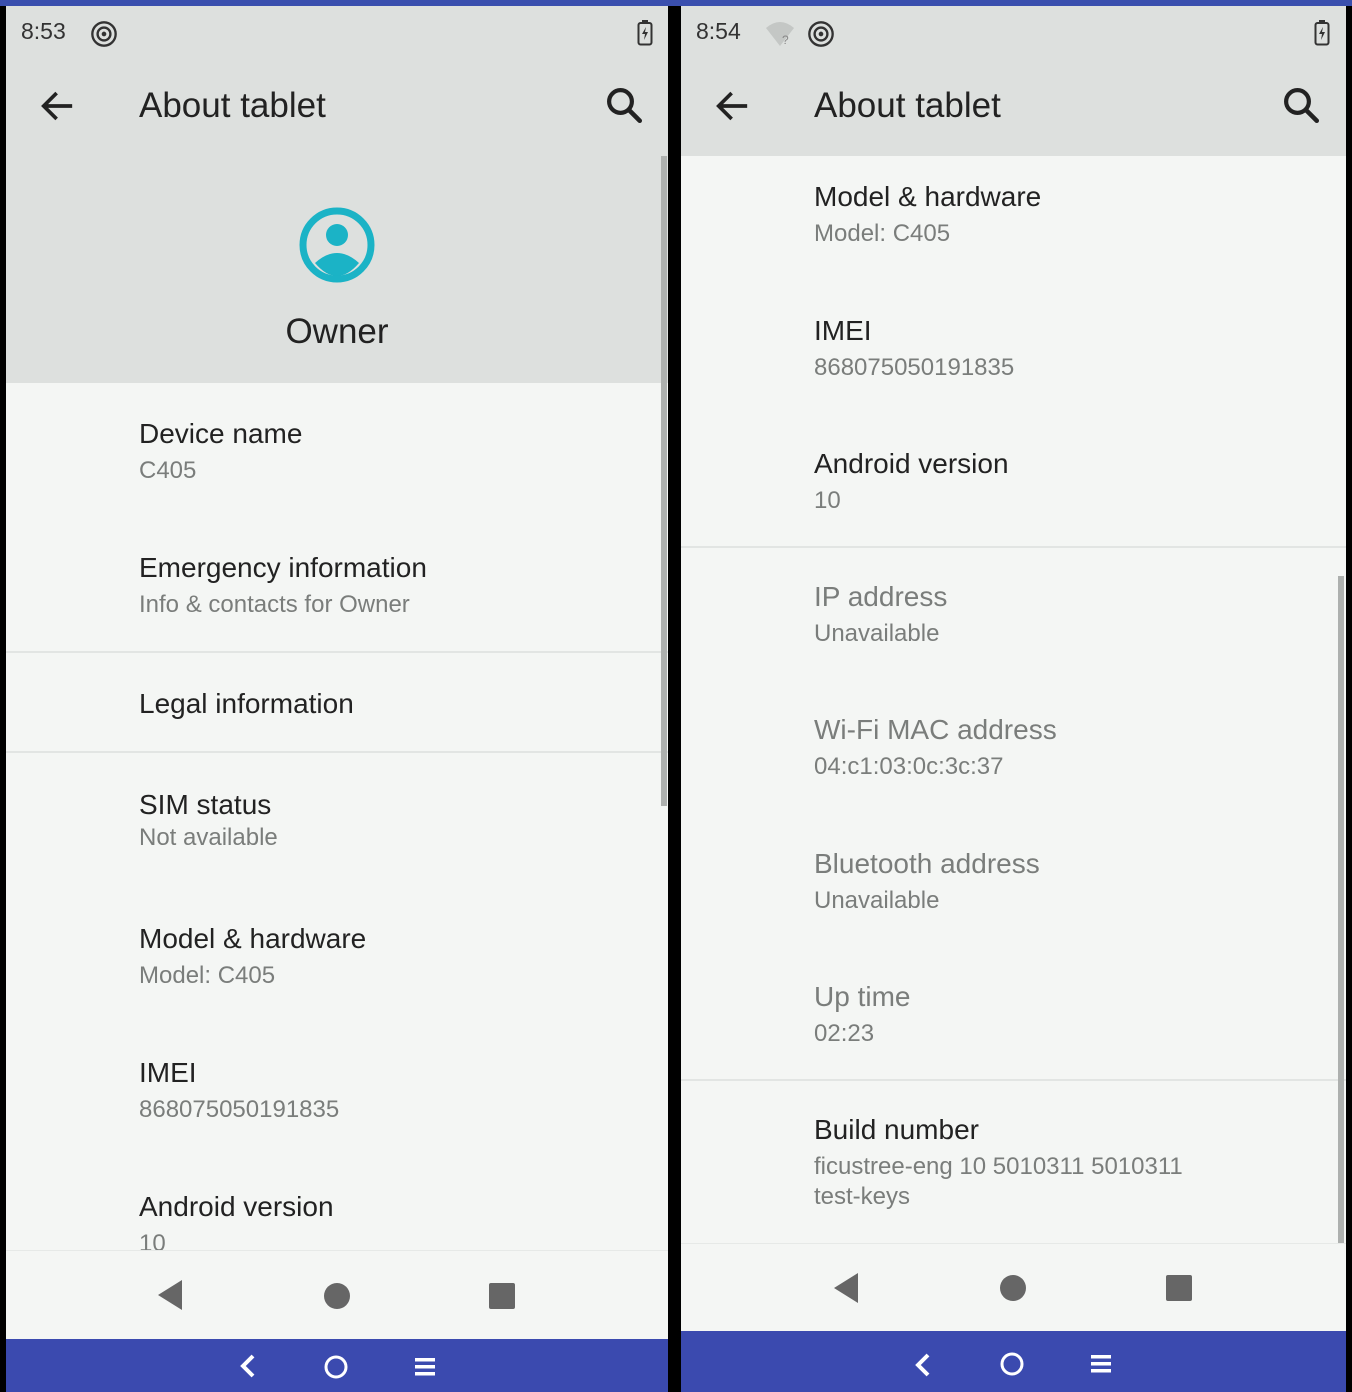  Describe the element at coordinates (283, 567) in the screenshot. I see `pref-title: Emergency information` at that location.